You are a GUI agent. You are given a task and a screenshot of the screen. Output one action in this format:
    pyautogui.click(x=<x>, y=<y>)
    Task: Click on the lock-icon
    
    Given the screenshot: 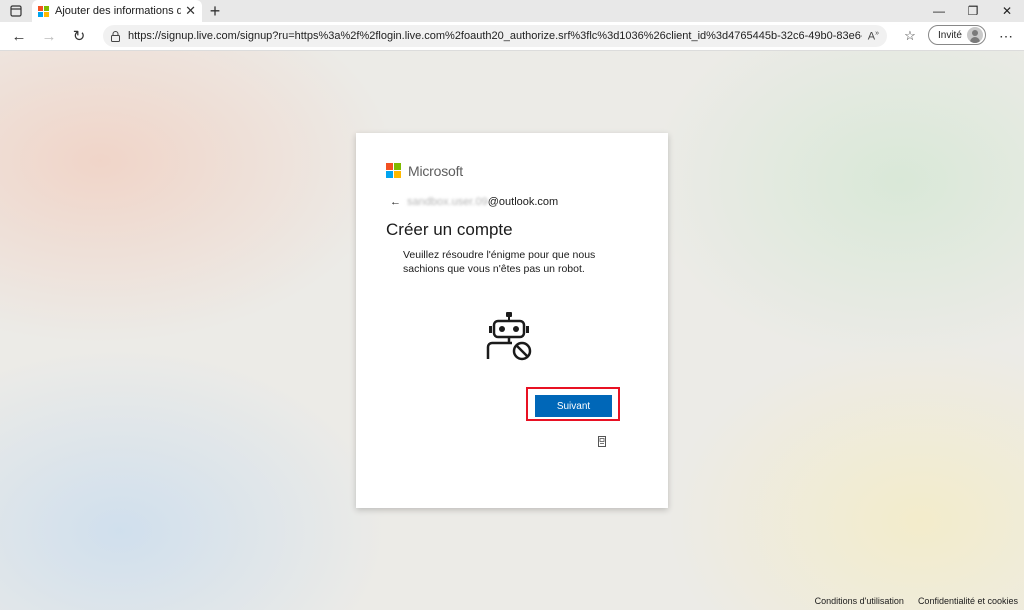 What is the action you would take?
    pyautogui.click(x=115, y=36)
    